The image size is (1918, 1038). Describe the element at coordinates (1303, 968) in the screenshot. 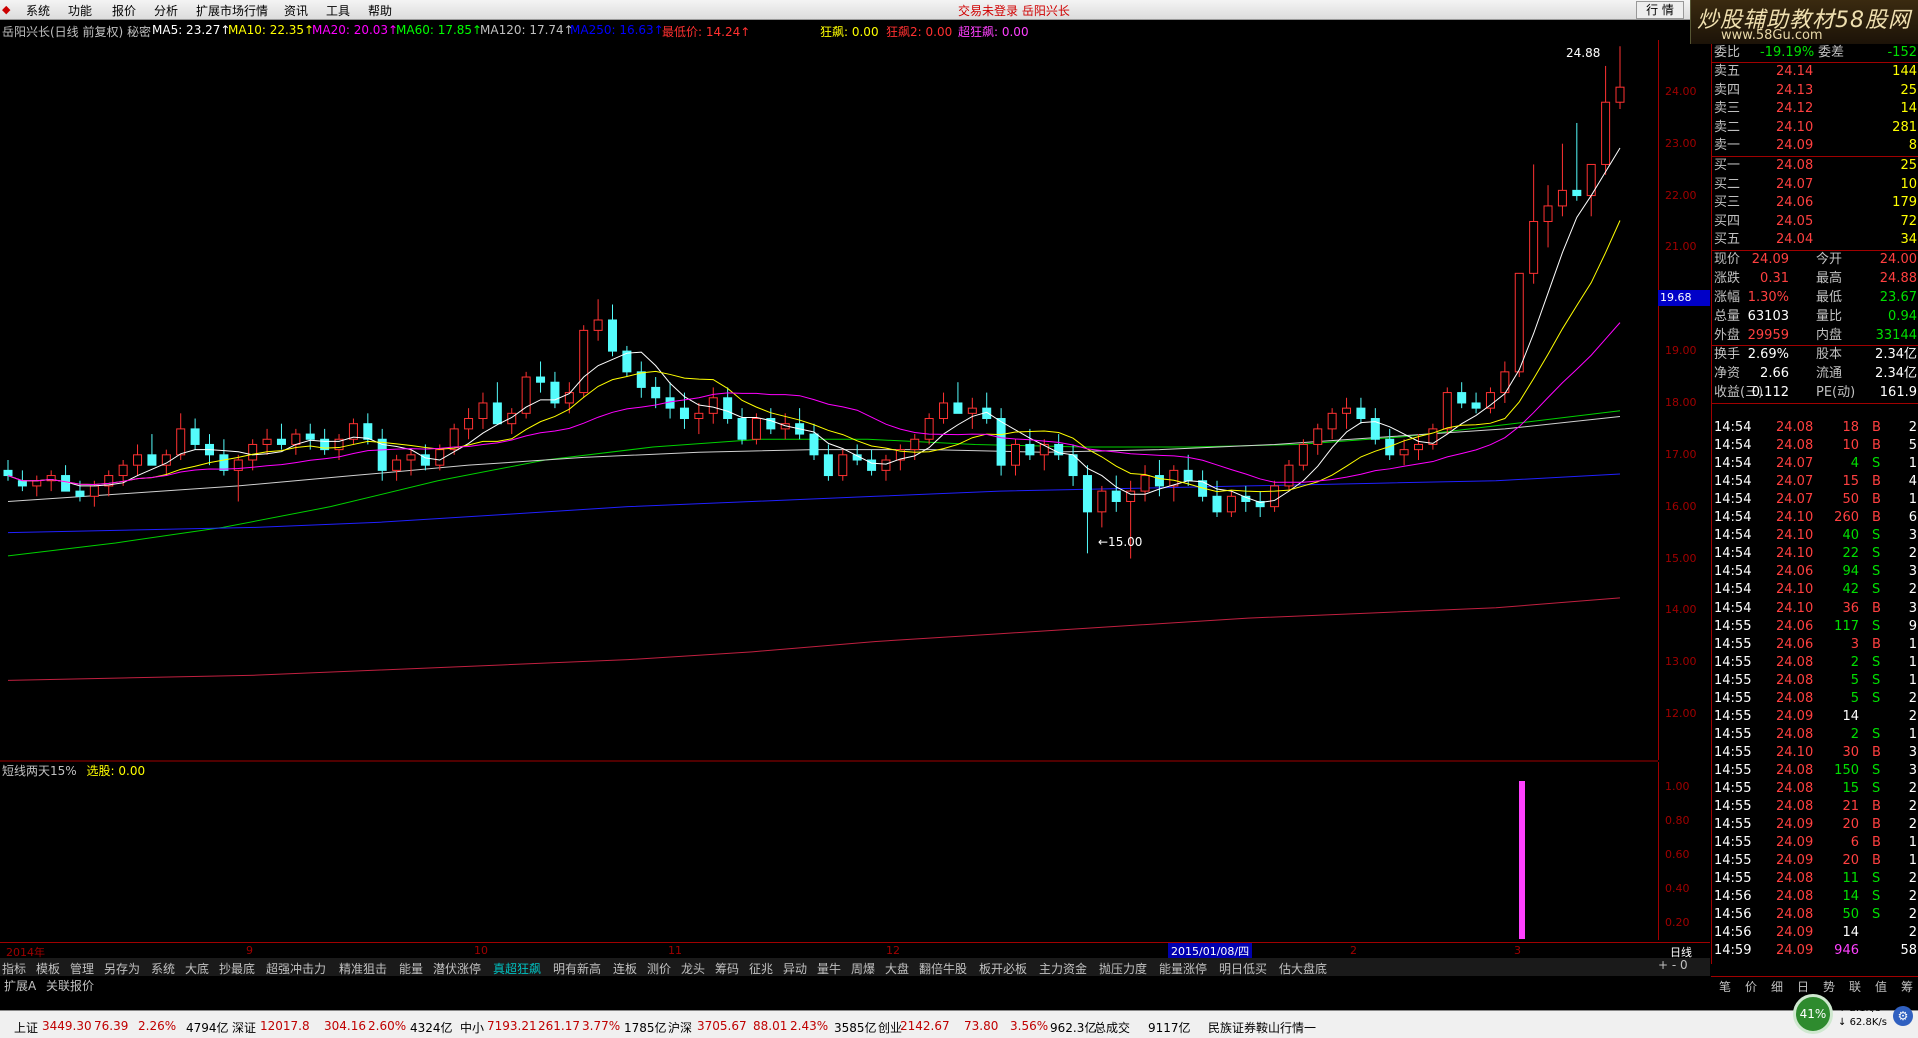

I see `tab-28: 估大盘底` at that location.